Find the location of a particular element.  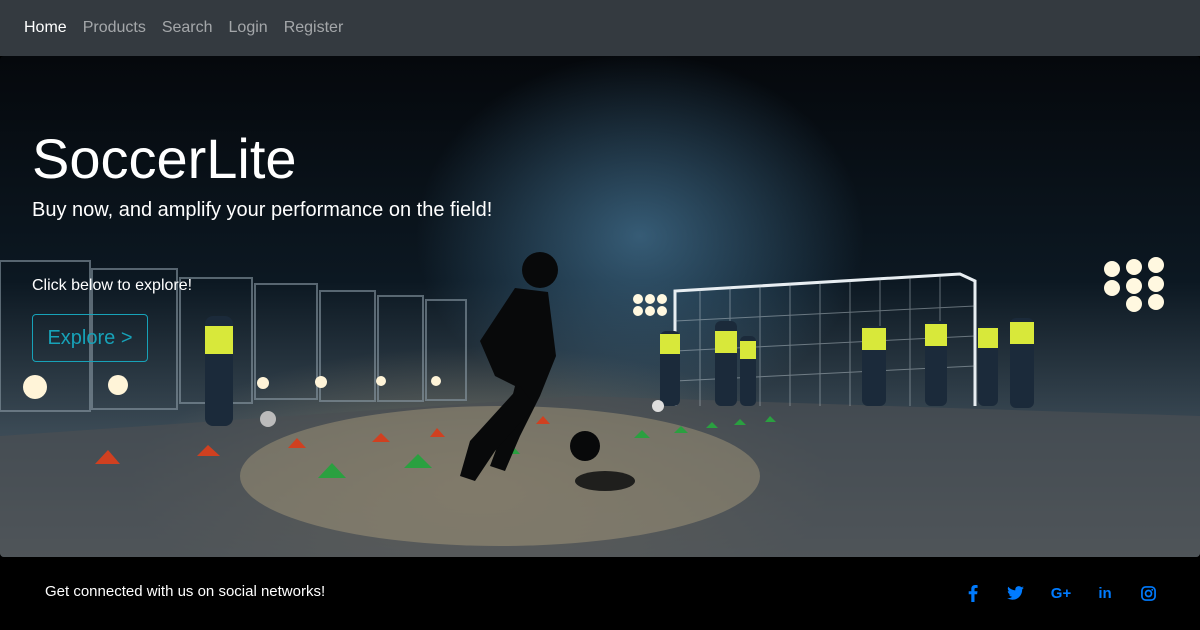

nav-products: Products is located at coordinates (114, 28).